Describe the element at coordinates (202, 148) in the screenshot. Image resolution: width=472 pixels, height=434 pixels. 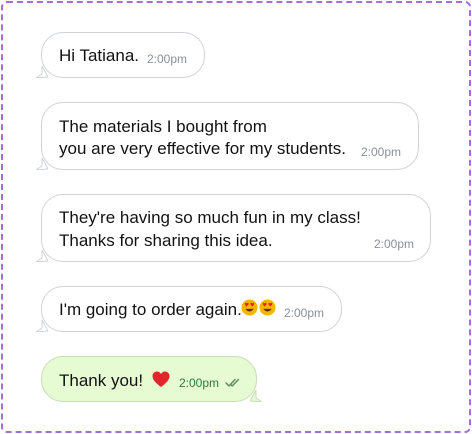
I see `message-text-line: you are very effective for my students.` at that location.